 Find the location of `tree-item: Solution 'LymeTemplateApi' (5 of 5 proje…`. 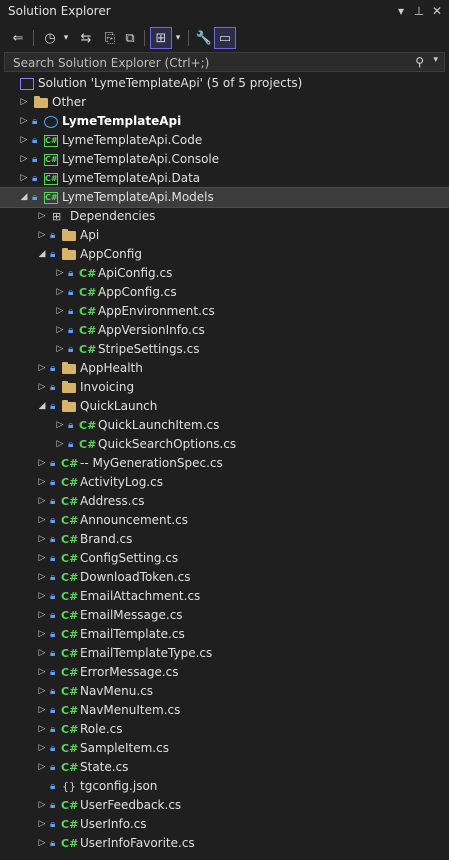

tree-item: Solution 'LymeTemplateApi' (5 of 5 proje… is located at coordinates (224, 83).